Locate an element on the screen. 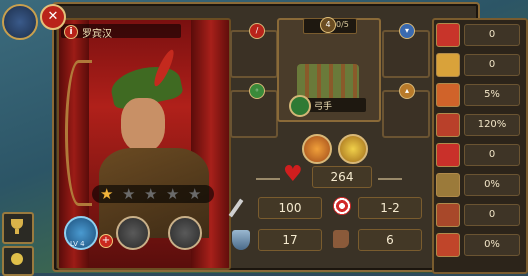 The height and width of the screenshot is (276, 528). troop-name: 弓手 is located at coordinates (323, 107).